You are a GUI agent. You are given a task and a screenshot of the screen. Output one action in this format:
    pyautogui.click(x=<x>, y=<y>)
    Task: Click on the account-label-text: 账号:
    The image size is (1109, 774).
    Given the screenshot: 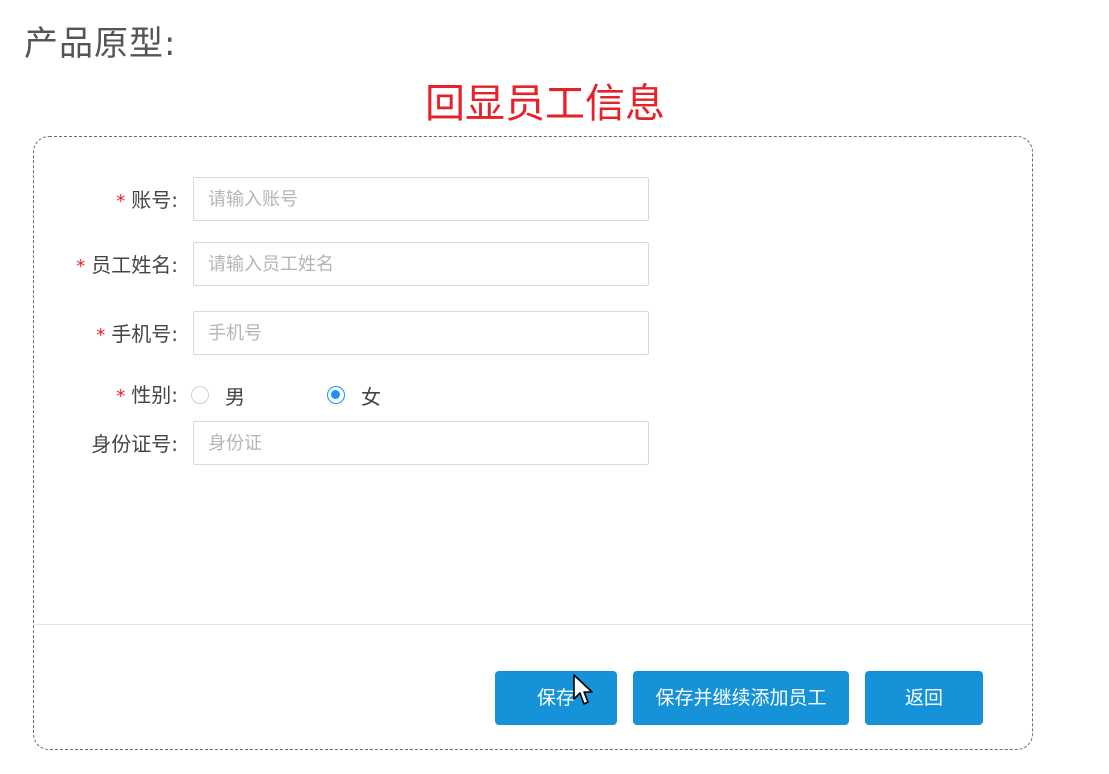 What is the action you would take?
    pyautogui.click(x=154, y=200)
    